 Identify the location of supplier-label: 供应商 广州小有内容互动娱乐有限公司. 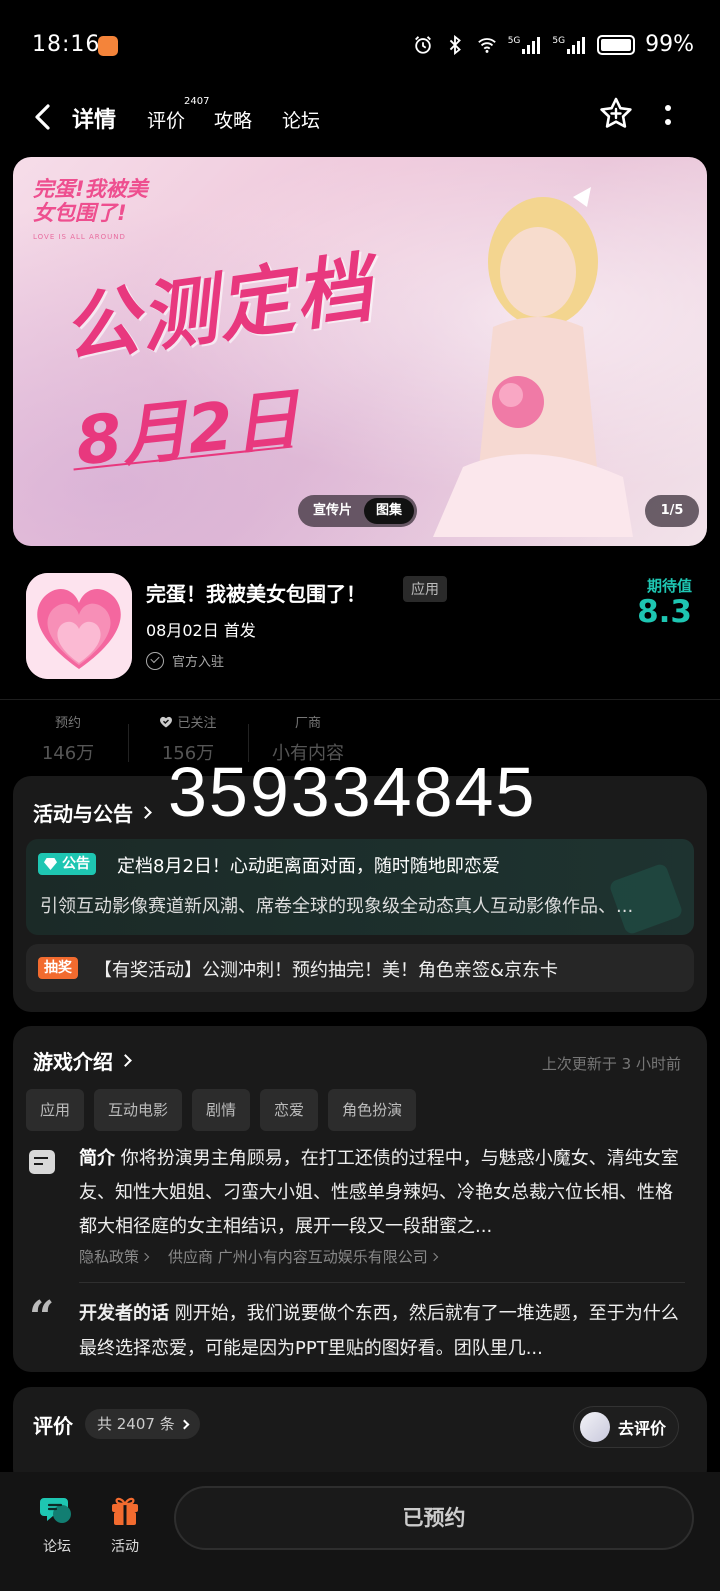
(298, 1257).